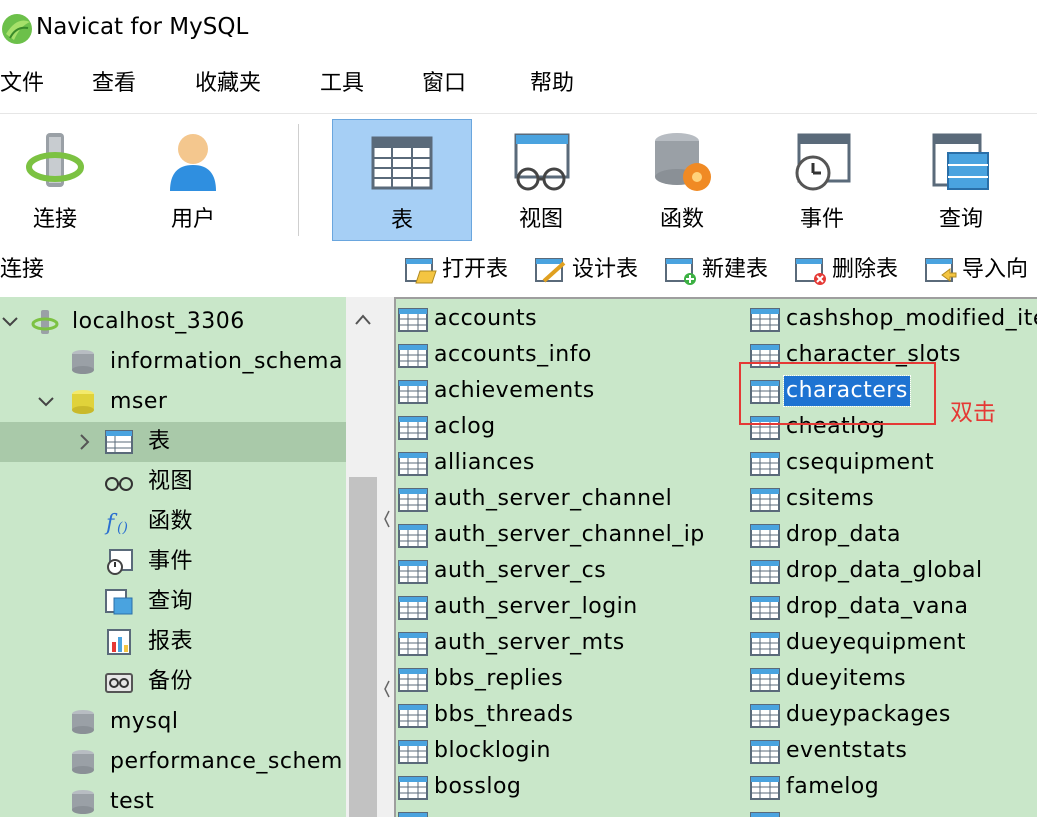  Describe the element at coordinates (973, 413) in the screenshot. I see `annotation-text: 双击` at that location.